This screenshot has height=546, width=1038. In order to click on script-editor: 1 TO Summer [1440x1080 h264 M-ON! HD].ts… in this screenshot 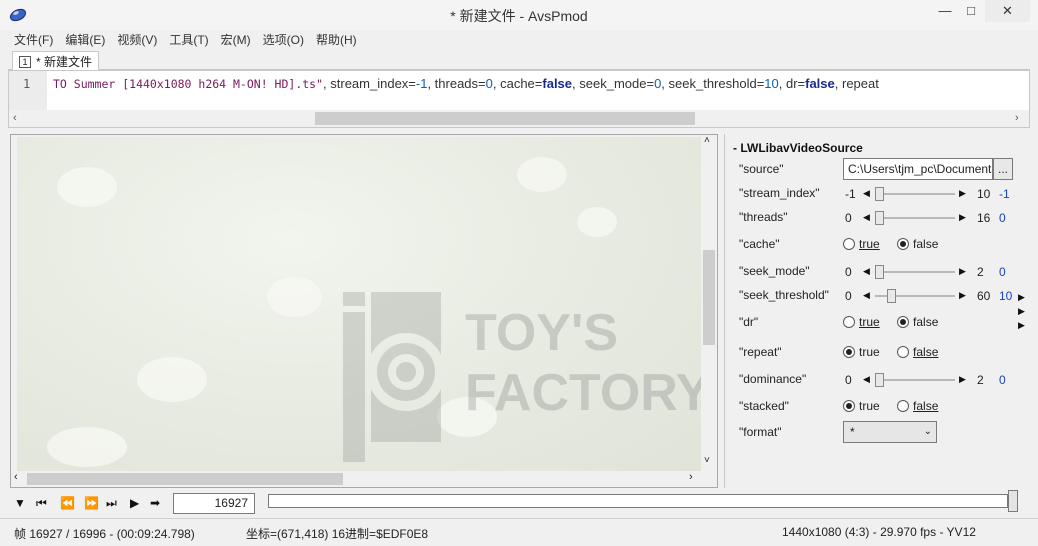, I will do `click(519, 99)`.